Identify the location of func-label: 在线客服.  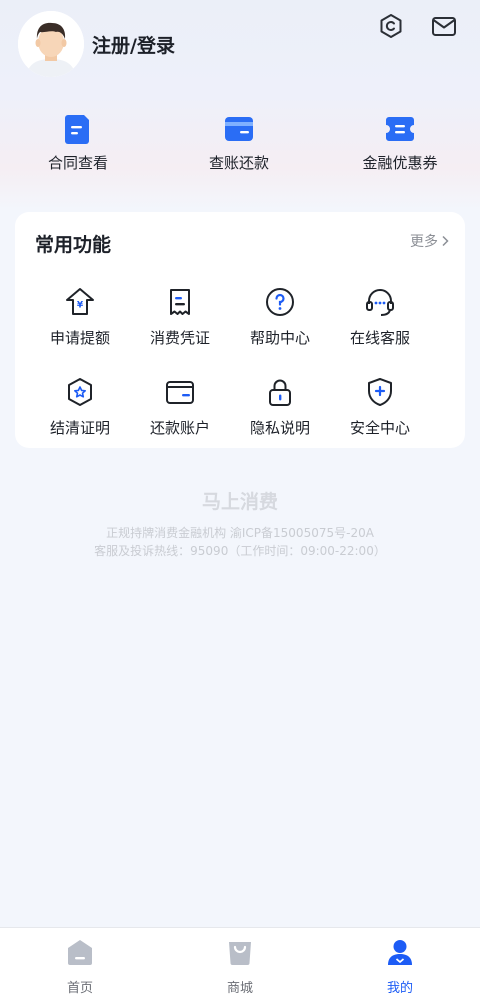
(379, 338).